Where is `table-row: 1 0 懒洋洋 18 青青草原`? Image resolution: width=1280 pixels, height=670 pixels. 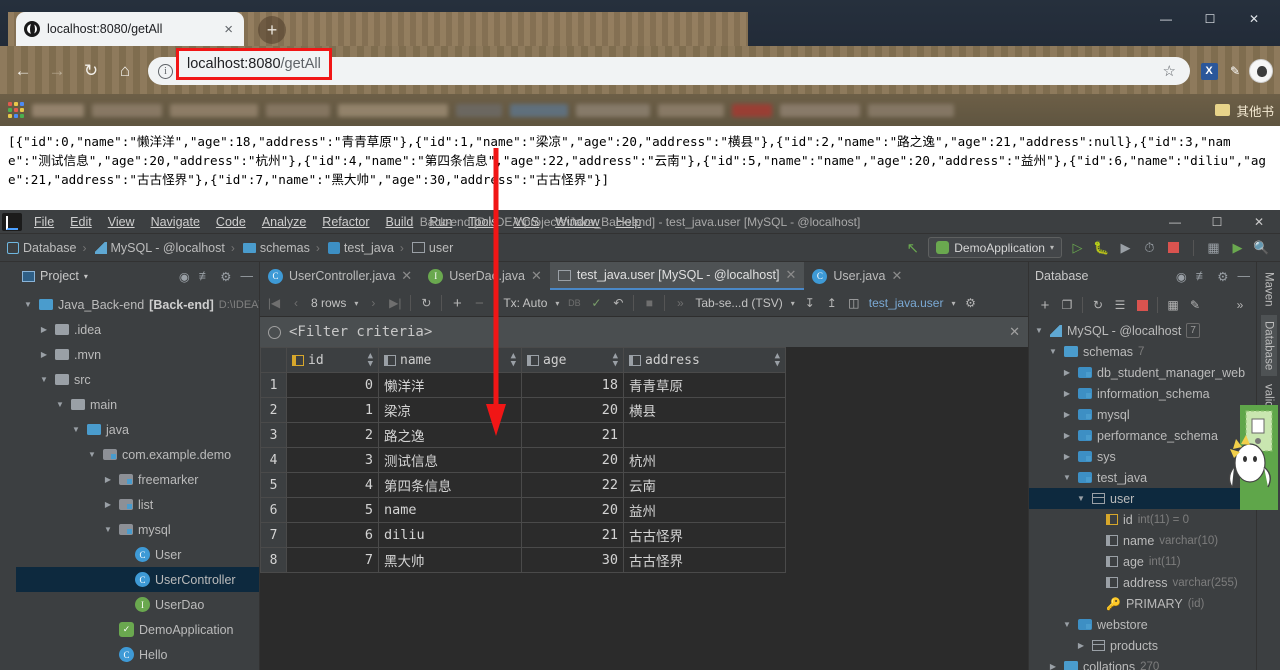
table-row: 1 0 懒洋洋 18 青青草原 is located at coordinates (523, 385).